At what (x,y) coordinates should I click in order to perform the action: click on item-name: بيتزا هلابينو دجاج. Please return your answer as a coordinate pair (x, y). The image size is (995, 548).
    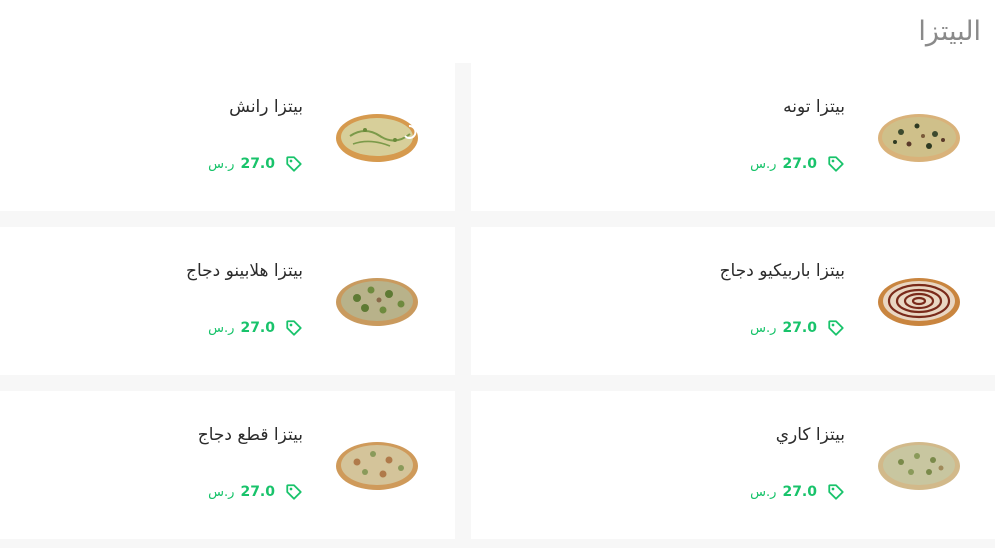
    Looking at the image, I should click on (244, 271).